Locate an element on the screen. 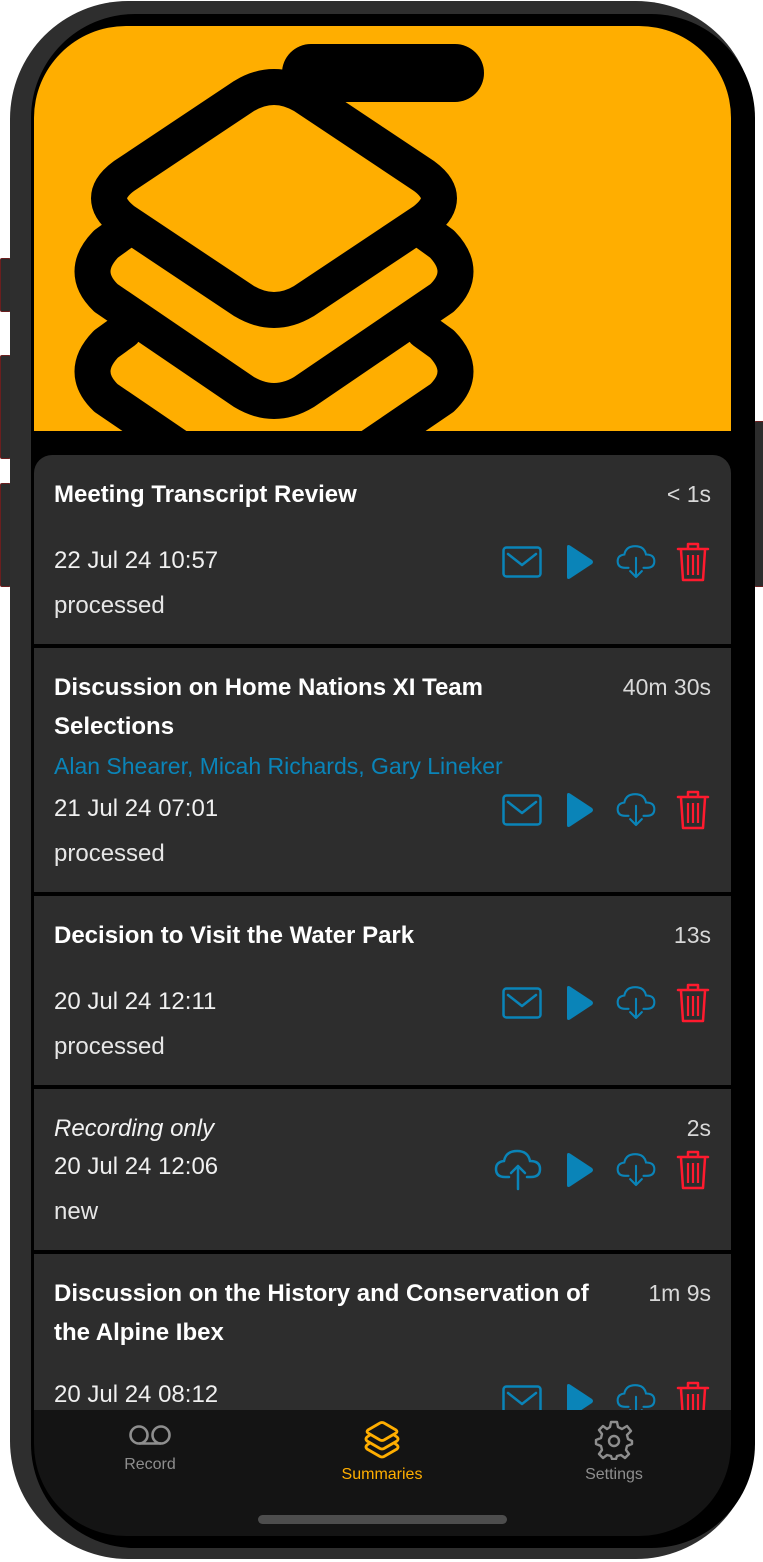 This screenshot has height=1562, width=763. home-indicator is located at coordinates (382, 1519).